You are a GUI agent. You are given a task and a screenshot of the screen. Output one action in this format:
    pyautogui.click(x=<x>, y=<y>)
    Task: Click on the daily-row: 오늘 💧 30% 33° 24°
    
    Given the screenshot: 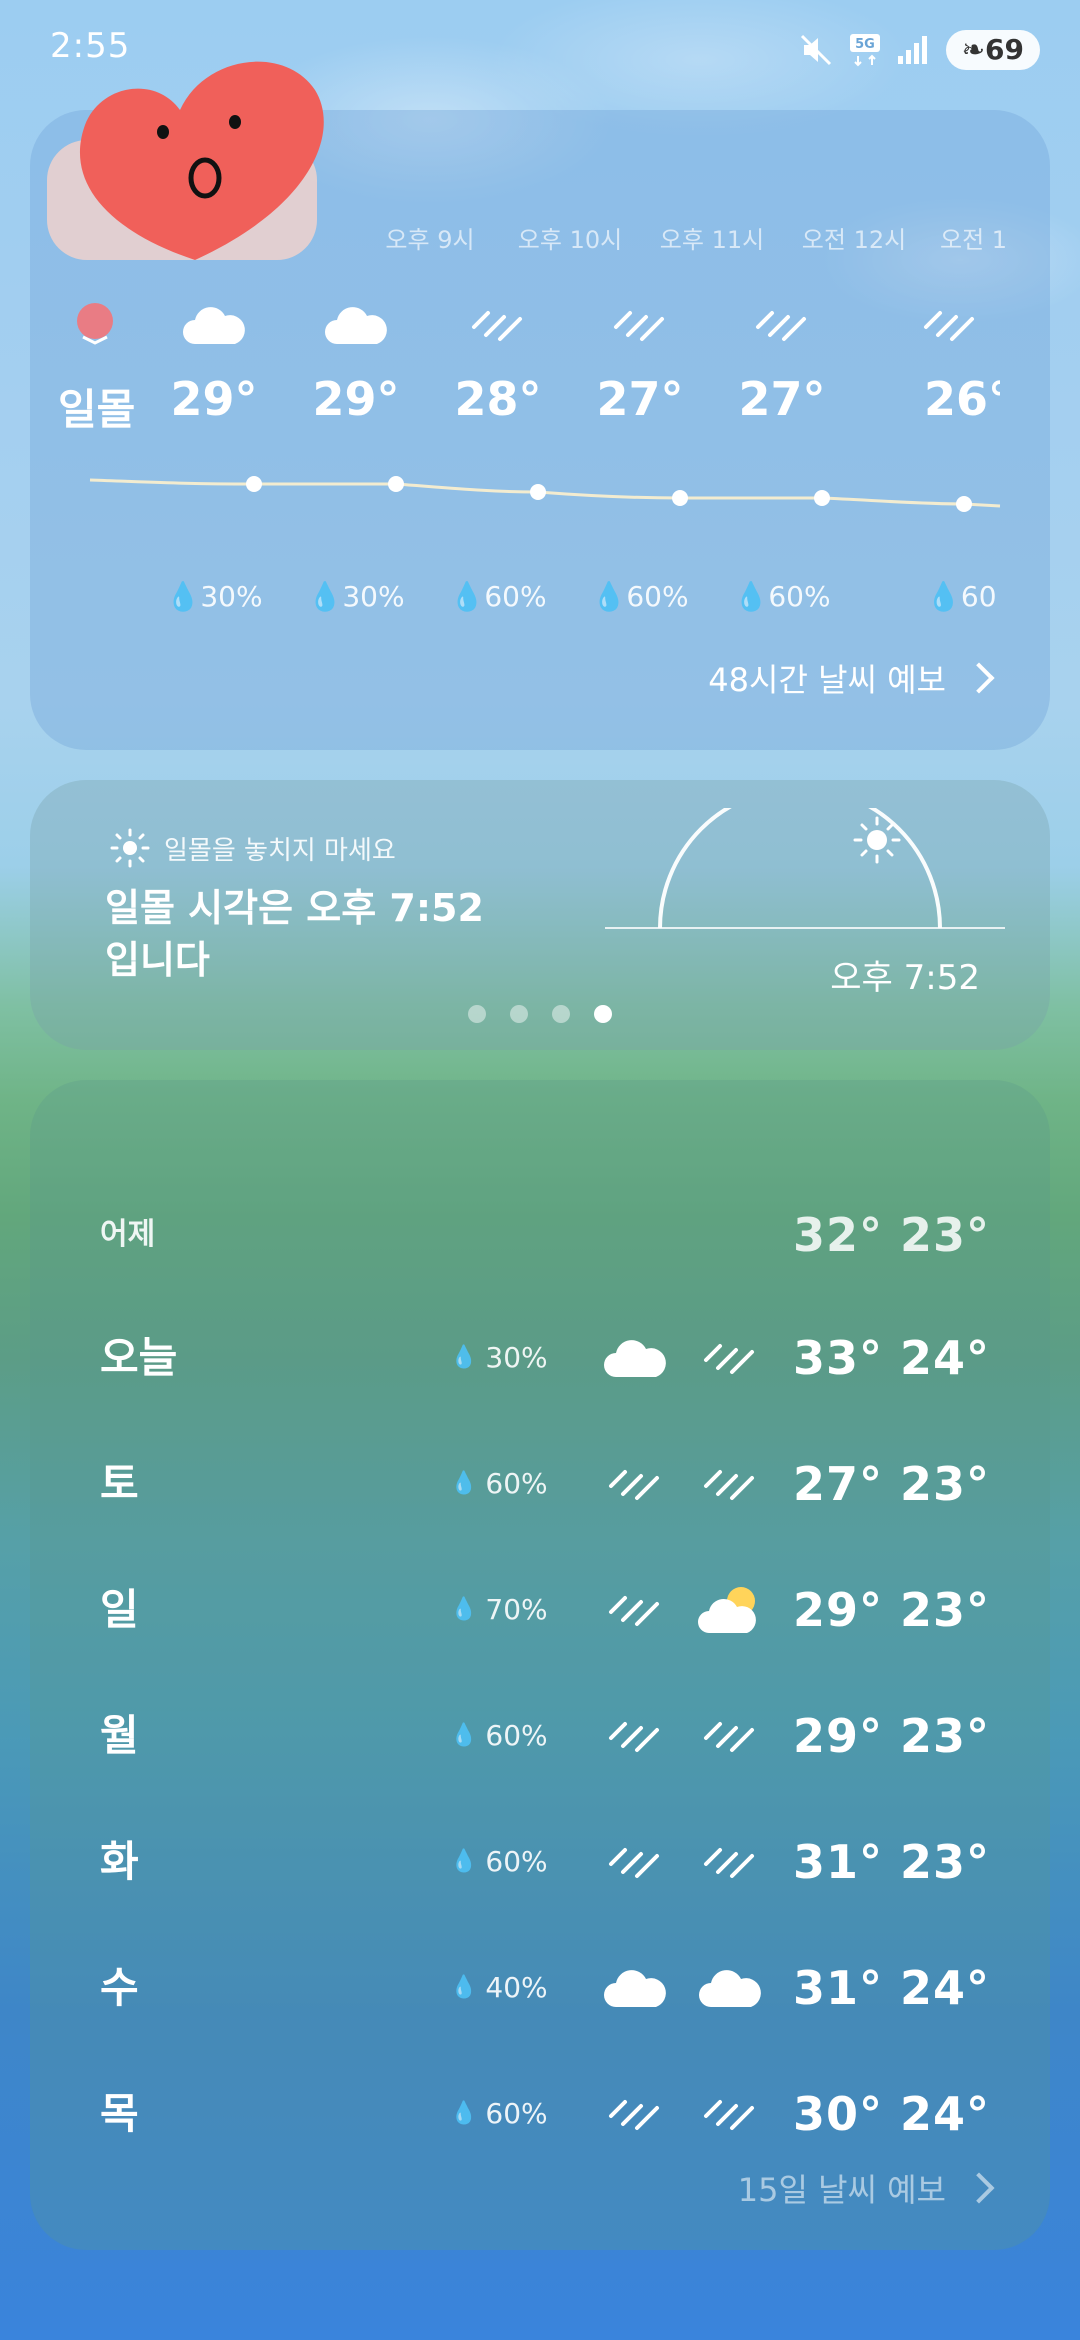 What is the action you would take?
    pyautogui.click(x=540, y=1358)
    